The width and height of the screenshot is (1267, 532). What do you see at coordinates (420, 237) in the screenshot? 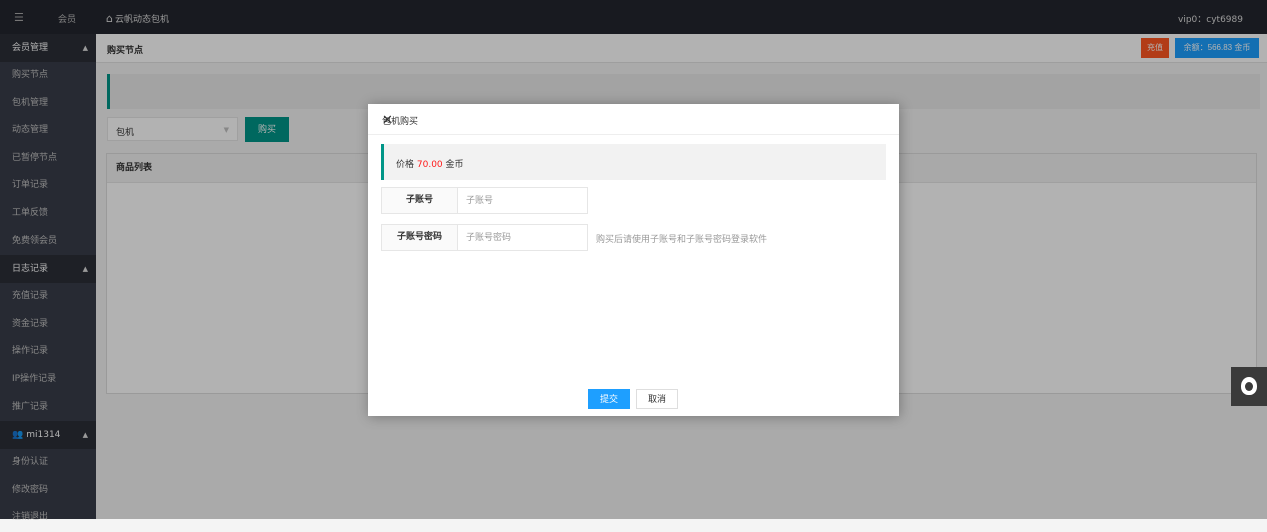
I see `sub-password-label: 子账号密码` at bounding box center [420, 237].